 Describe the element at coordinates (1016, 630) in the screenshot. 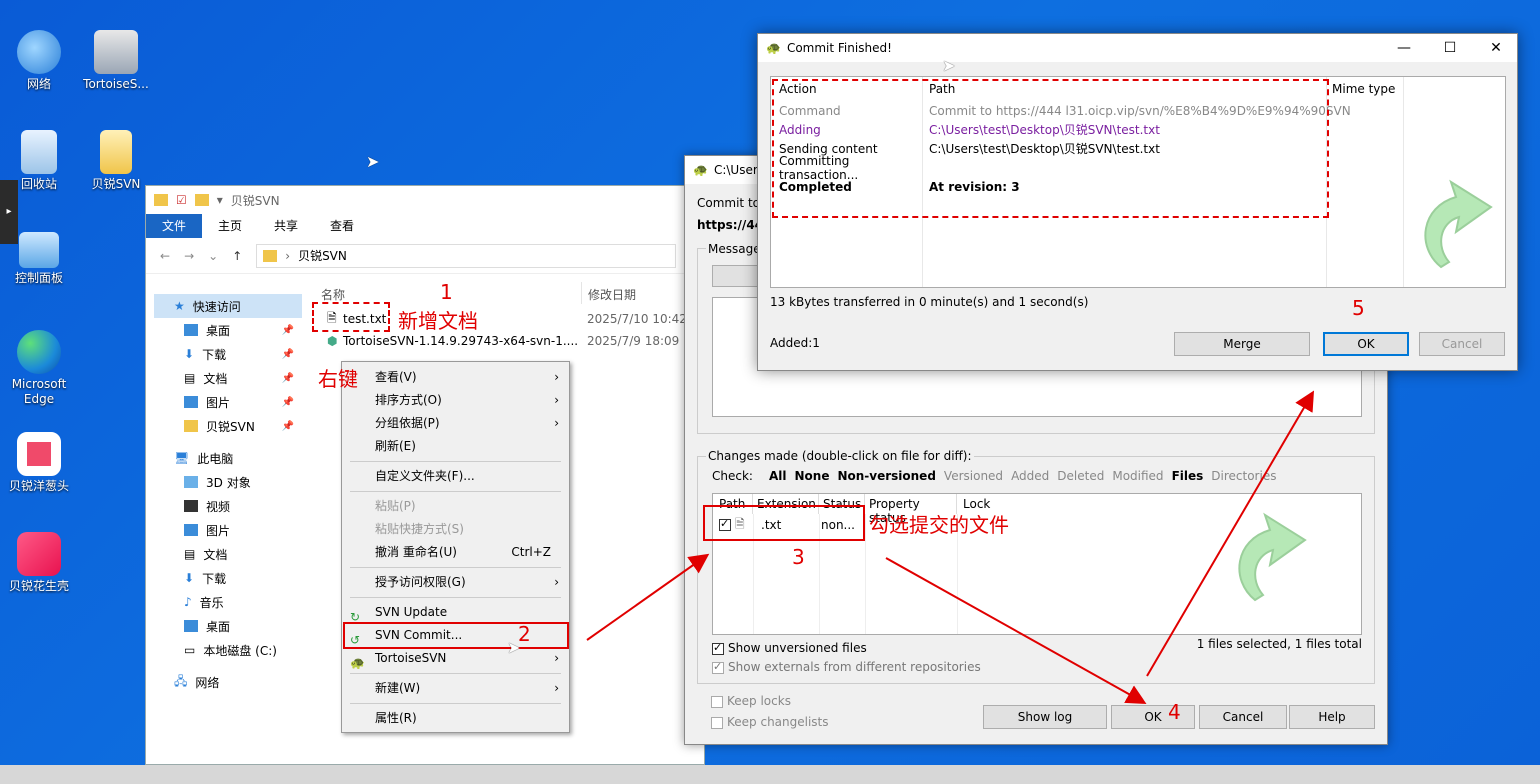

I see `arrow-to-ok` at that location.